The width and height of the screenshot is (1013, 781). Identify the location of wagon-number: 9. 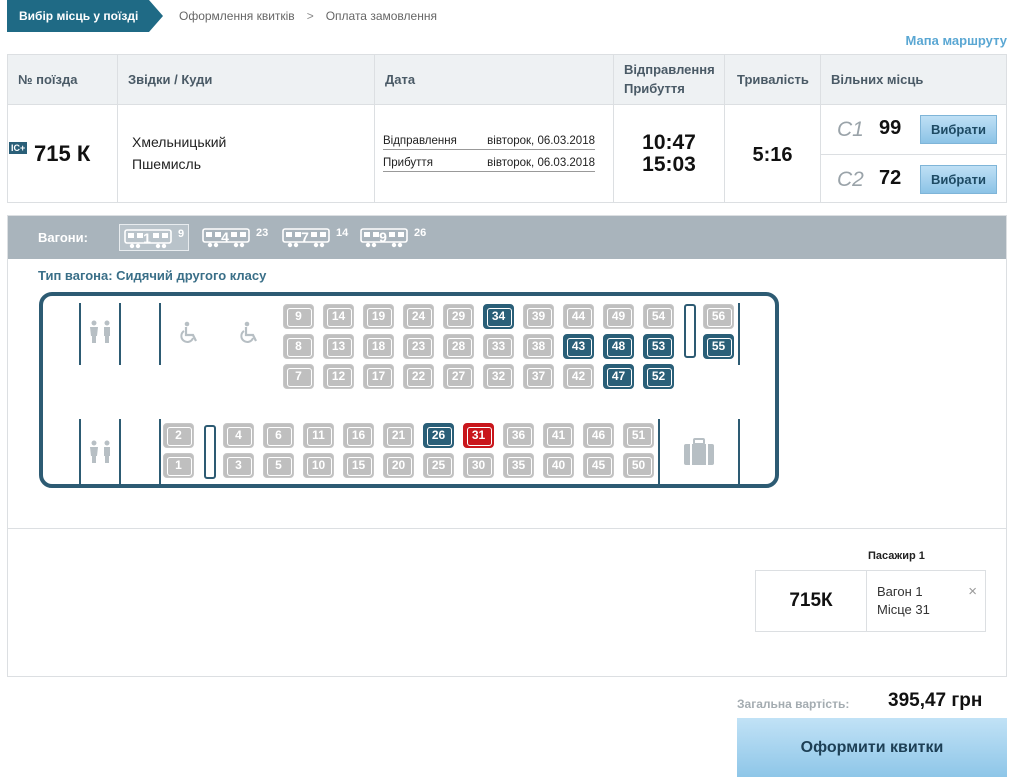
(383, 237).